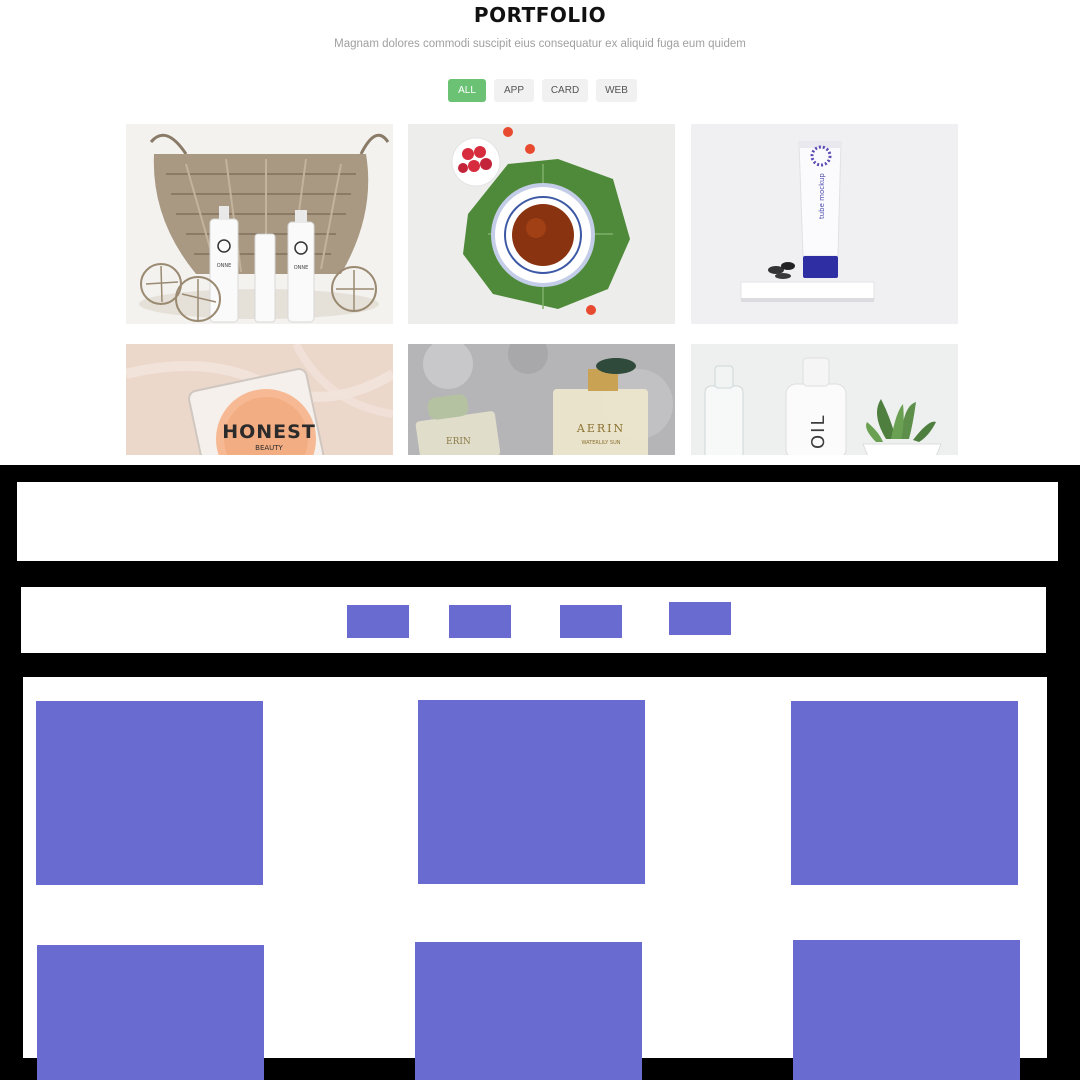  I want to click on portfolio-item-aerin: ERIN AERIN WATERLILY SUN, so click(541, 399).